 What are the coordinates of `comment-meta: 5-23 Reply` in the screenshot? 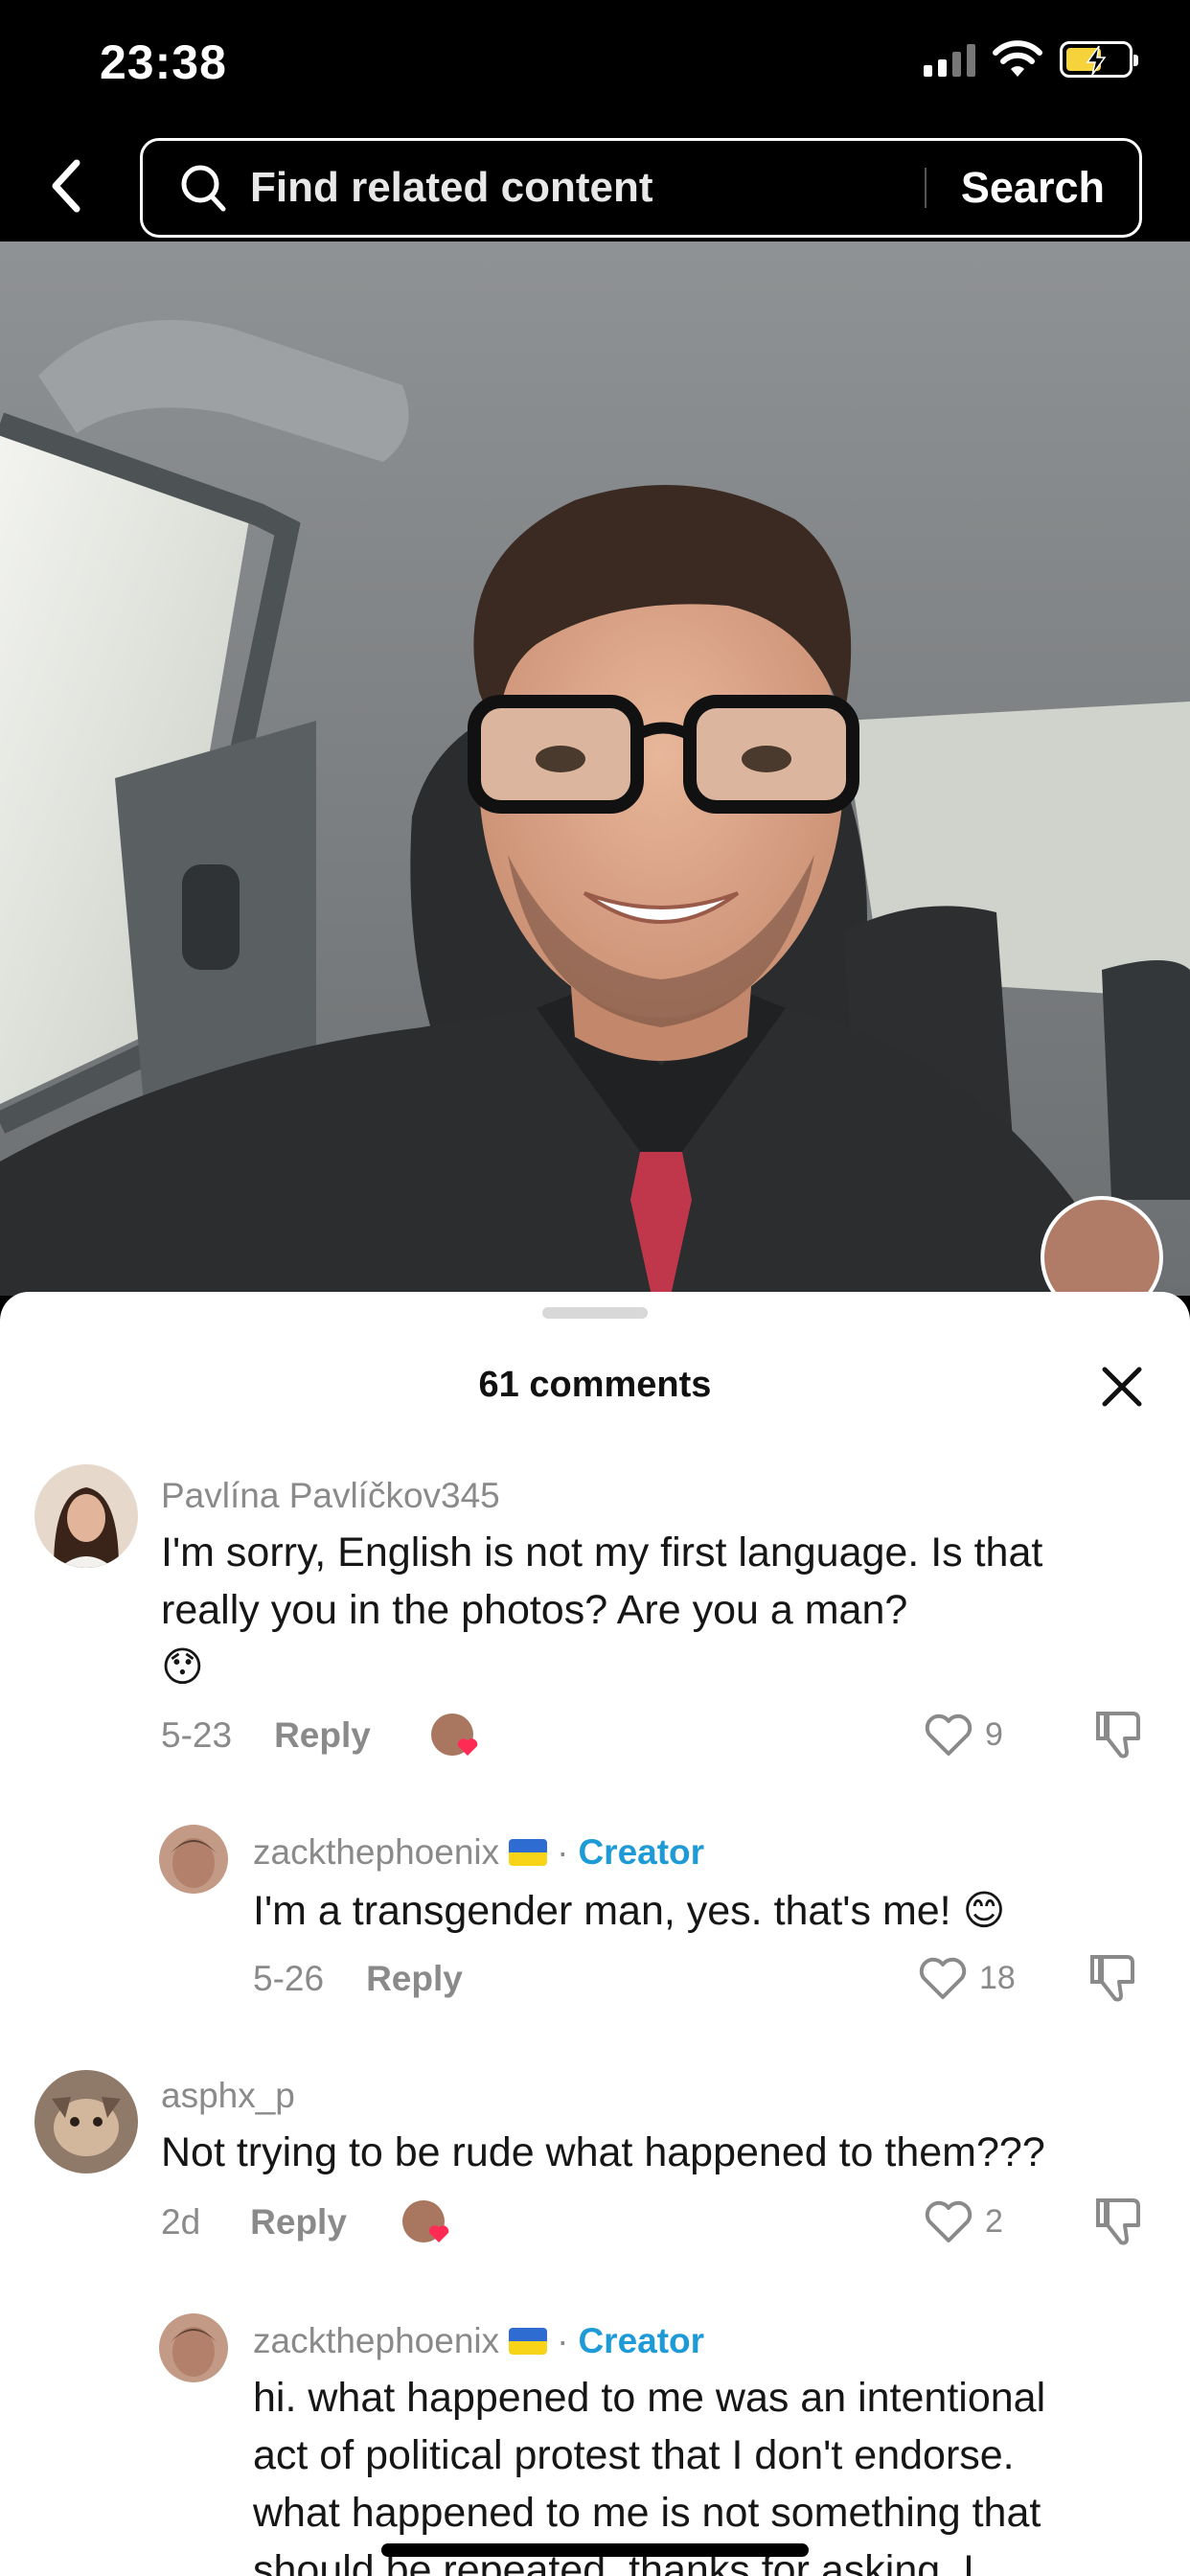 It's located at (266, 1736).